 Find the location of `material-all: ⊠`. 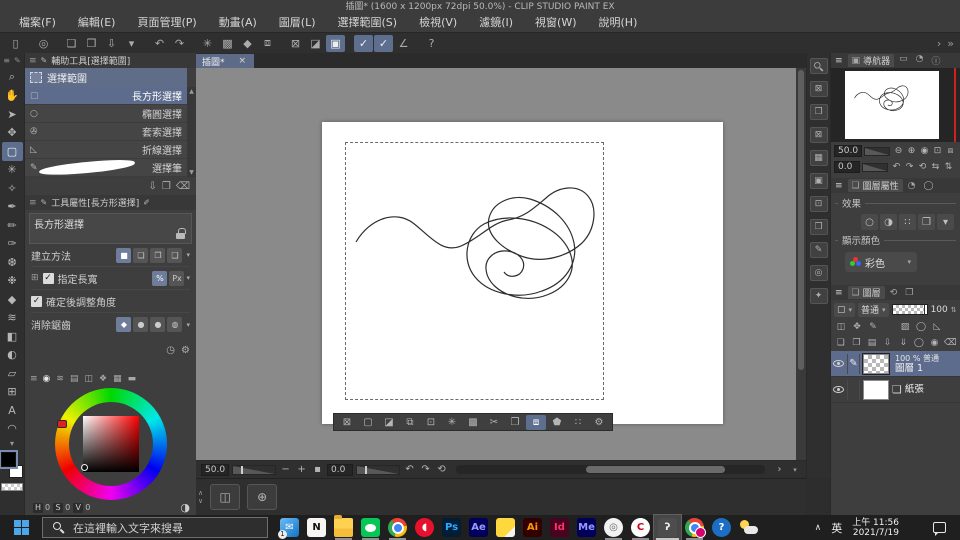

material-all: ⊠ is located at coordinates (818, 89).